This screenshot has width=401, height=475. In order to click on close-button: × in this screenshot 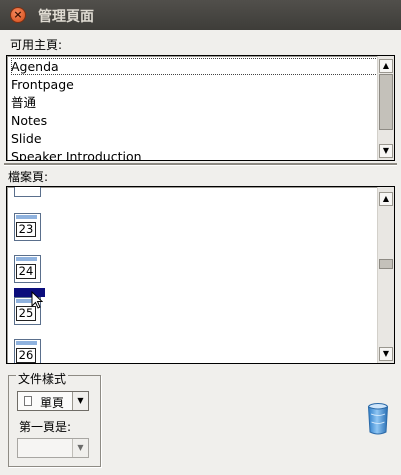, I will do `click(18, 15)`.